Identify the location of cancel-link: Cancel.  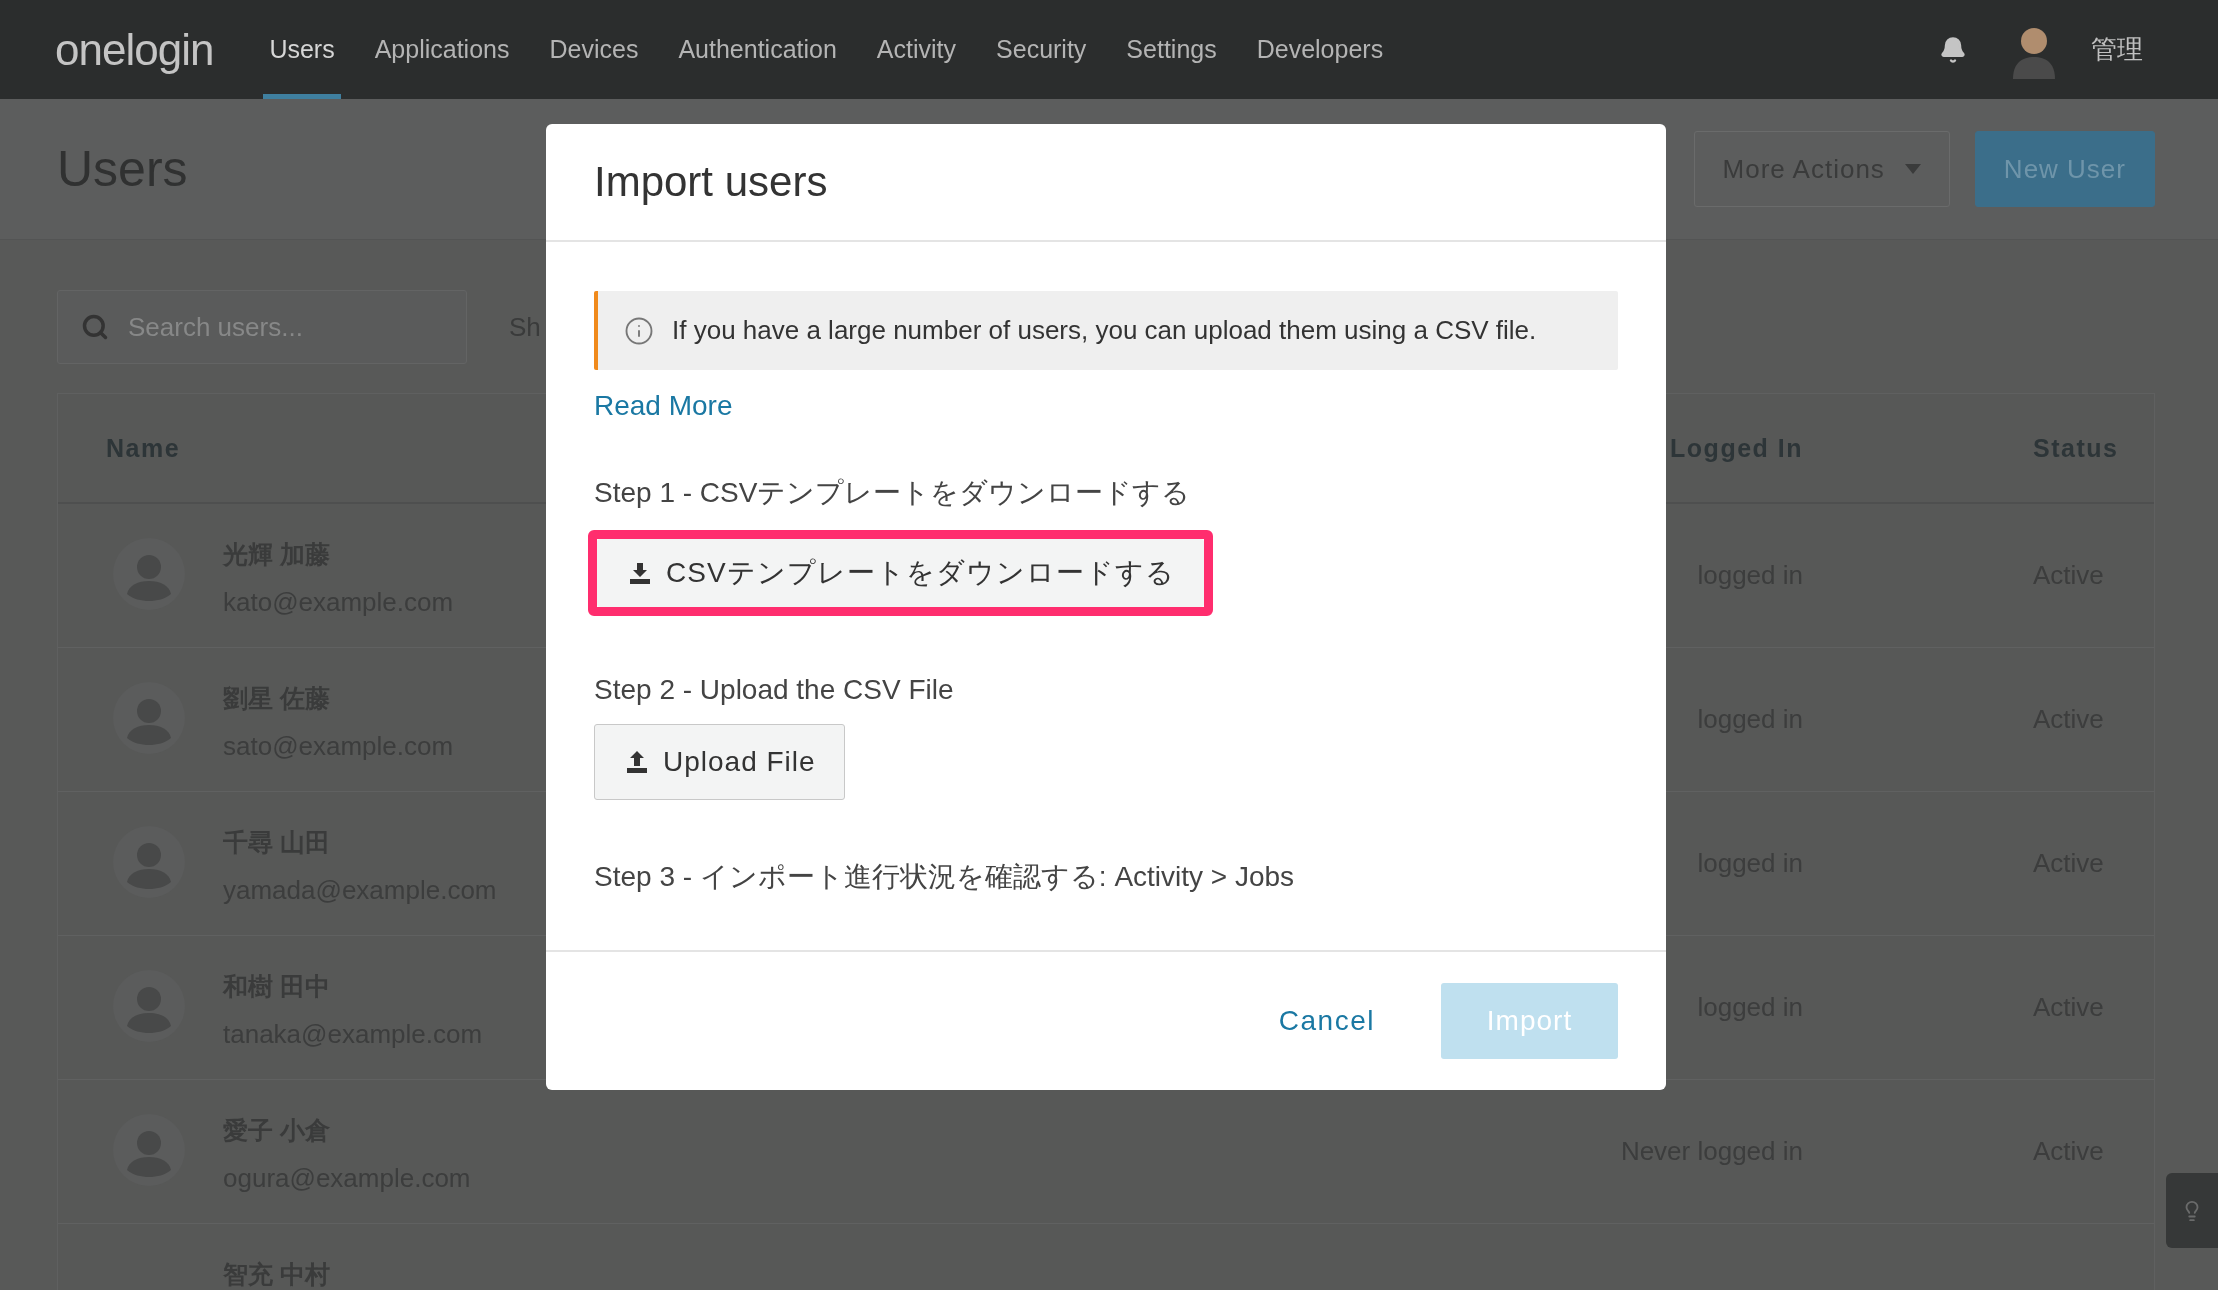
(1326, 1021).